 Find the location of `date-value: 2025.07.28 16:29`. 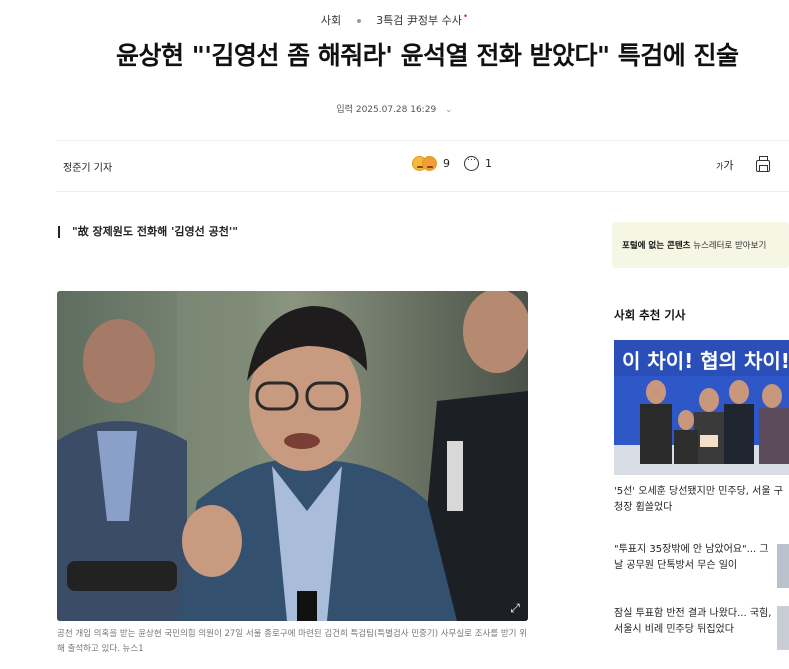

date-value: 2025.07.28 16:29 is located at coordinates (396, 110).